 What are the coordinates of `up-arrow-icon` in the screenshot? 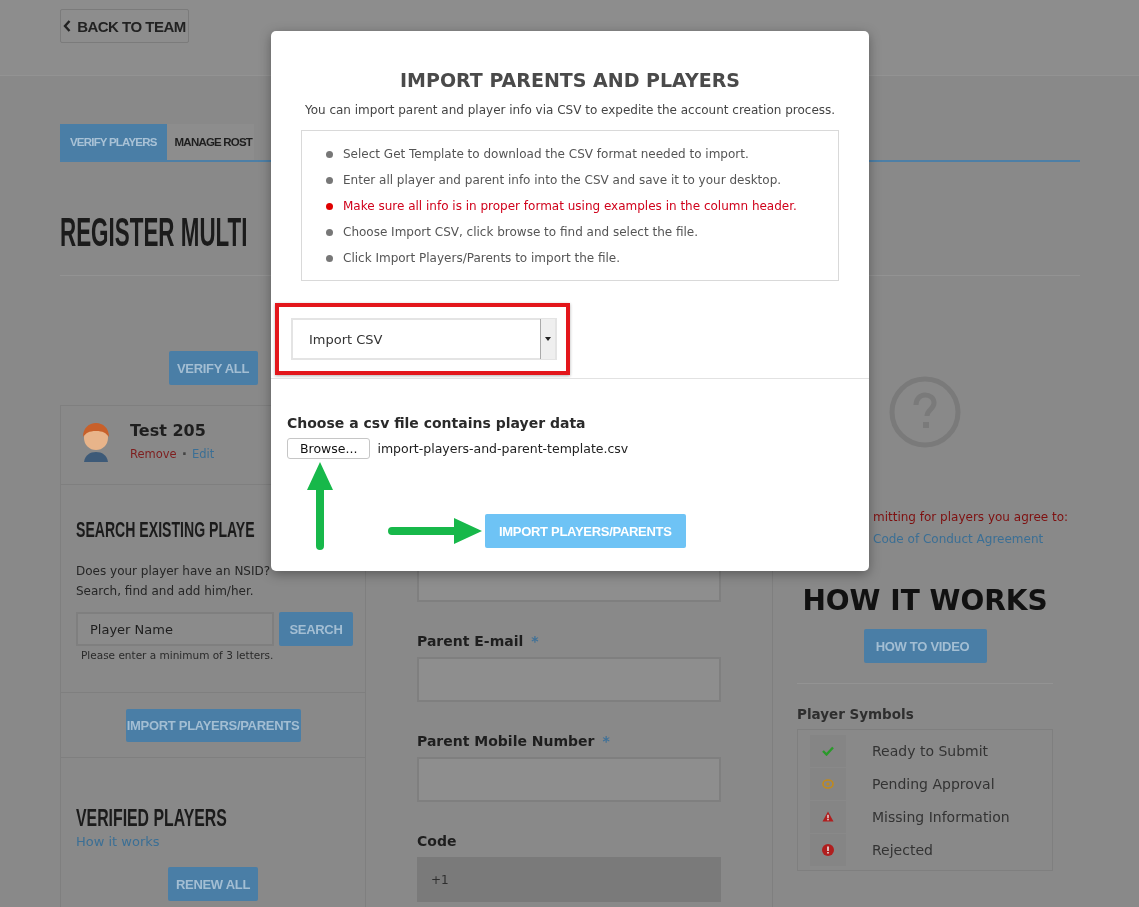 It's located at (320, 506).